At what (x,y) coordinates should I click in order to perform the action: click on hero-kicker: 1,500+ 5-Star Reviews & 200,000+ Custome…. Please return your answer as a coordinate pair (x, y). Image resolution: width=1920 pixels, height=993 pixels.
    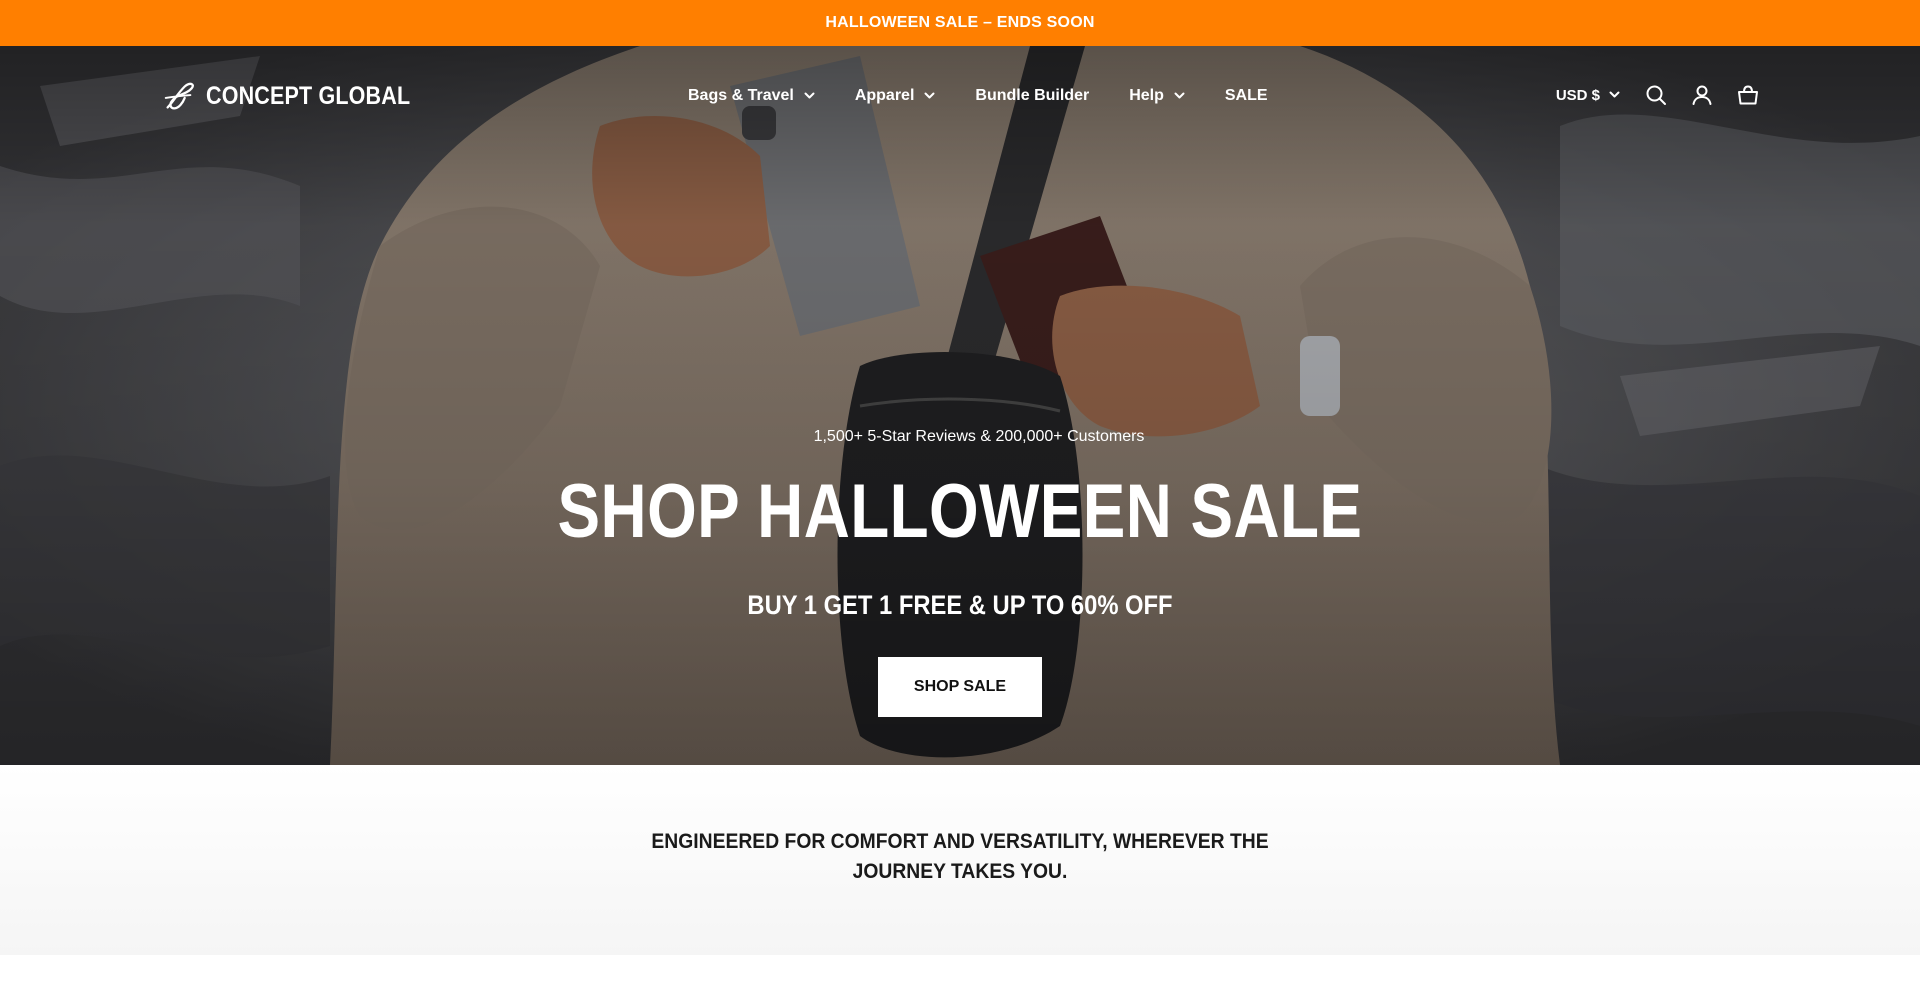
    Looking at the image, I should click on (979, 436).